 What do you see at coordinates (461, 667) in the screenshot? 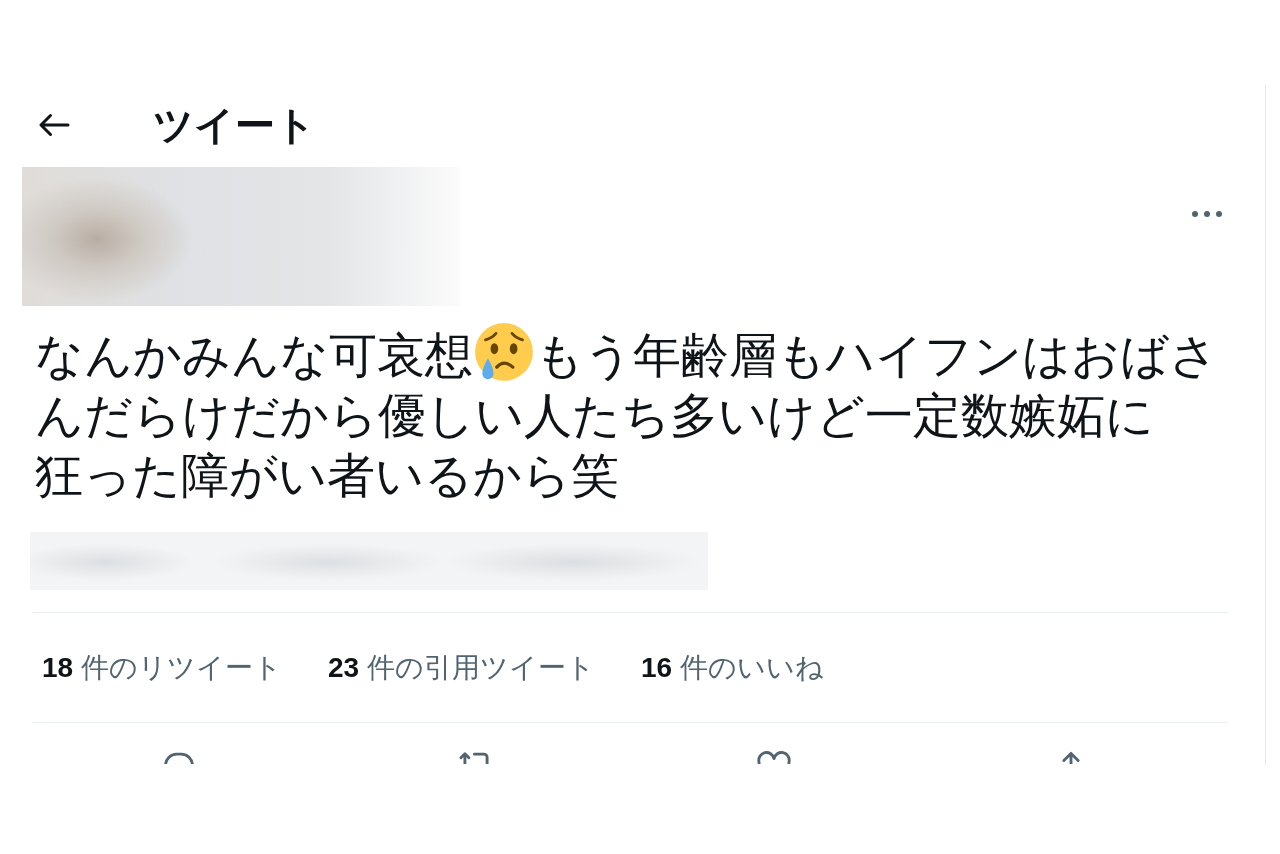
I see `stat-link: 23 件の引用ツイート` at bounding box center [461, 667].